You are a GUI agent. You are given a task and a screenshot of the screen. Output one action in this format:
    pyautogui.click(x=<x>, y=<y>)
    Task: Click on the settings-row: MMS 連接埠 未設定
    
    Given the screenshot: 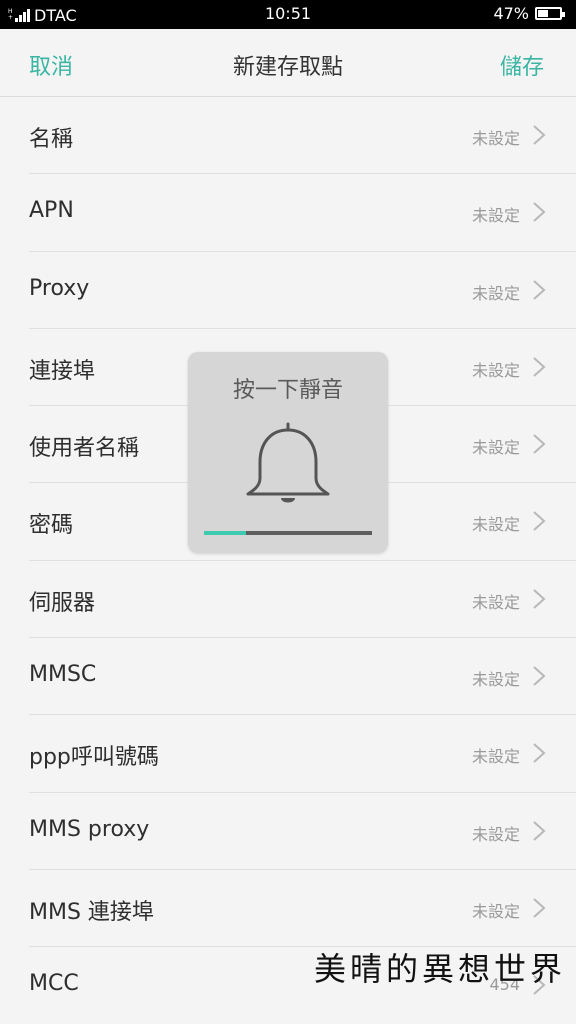 What is the action you would take?
    pyautogui.click(x=288, y=908)
    